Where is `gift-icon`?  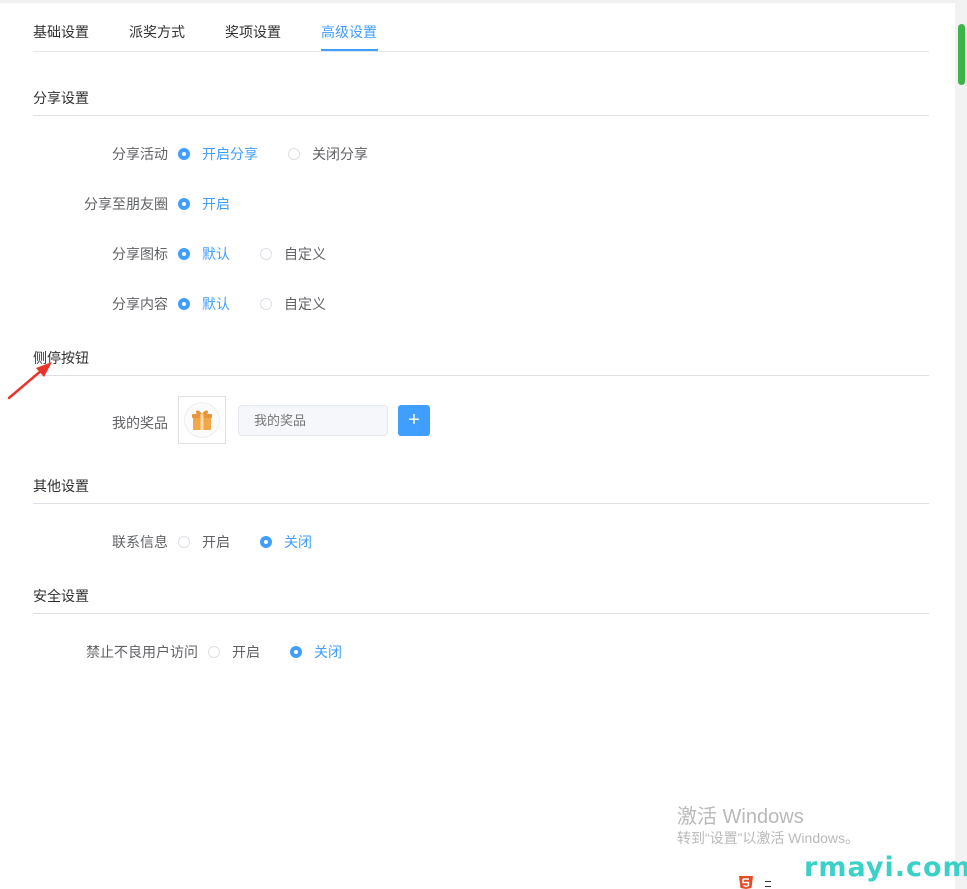 gift-icon is located at coordinates (202, 420).